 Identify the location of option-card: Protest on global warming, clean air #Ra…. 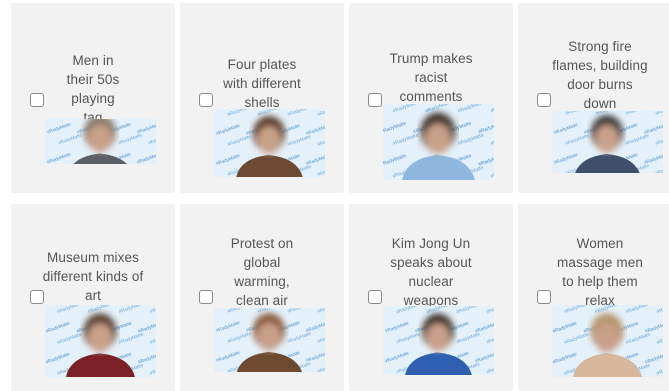
(262, 297).